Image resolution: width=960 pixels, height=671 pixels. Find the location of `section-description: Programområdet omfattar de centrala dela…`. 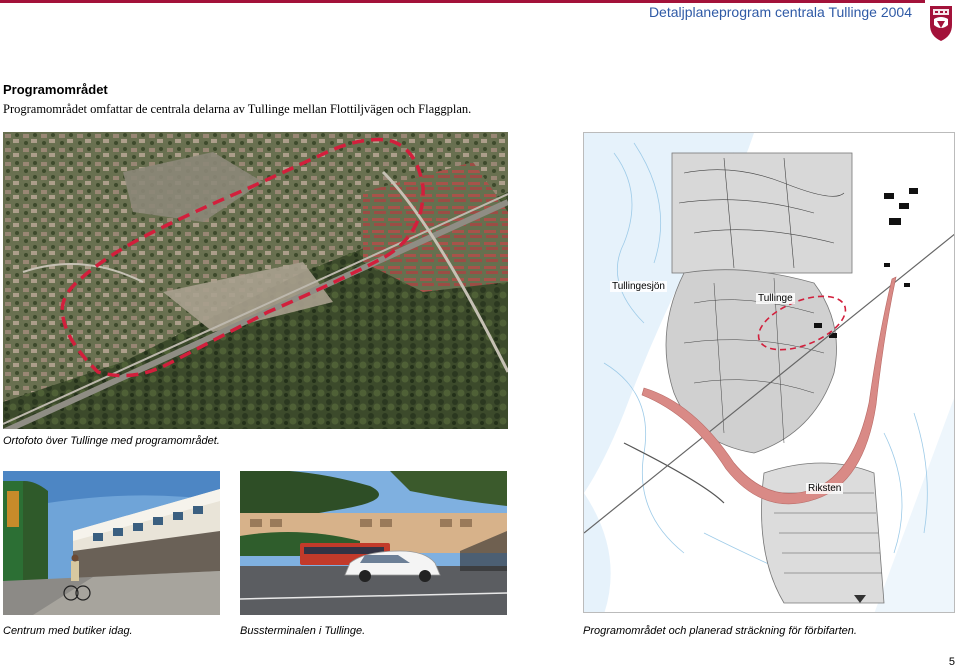

section-description: Programområdet omfattar de centrala dela… is located at coordinates (237, 109).